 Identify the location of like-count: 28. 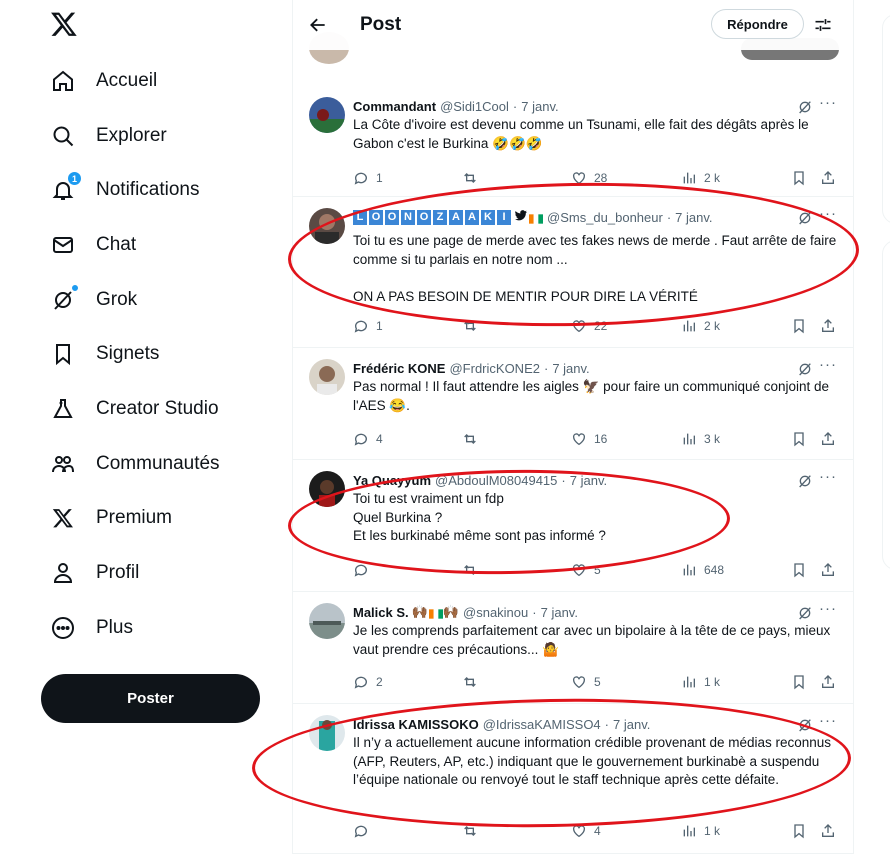
(601, 178).